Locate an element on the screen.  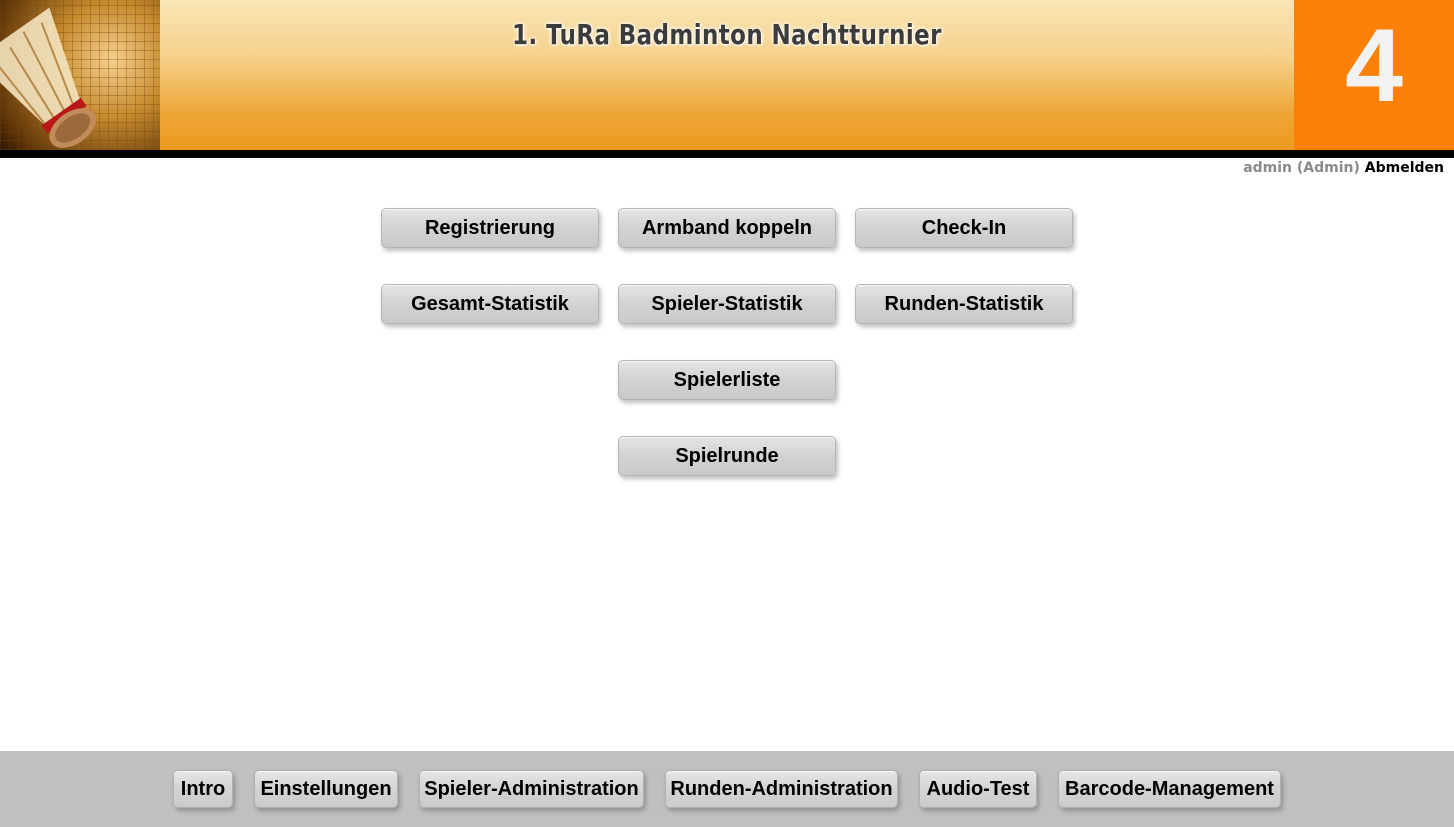
einstellungen-button: Einstellungen is located at coordinates (326, 789).